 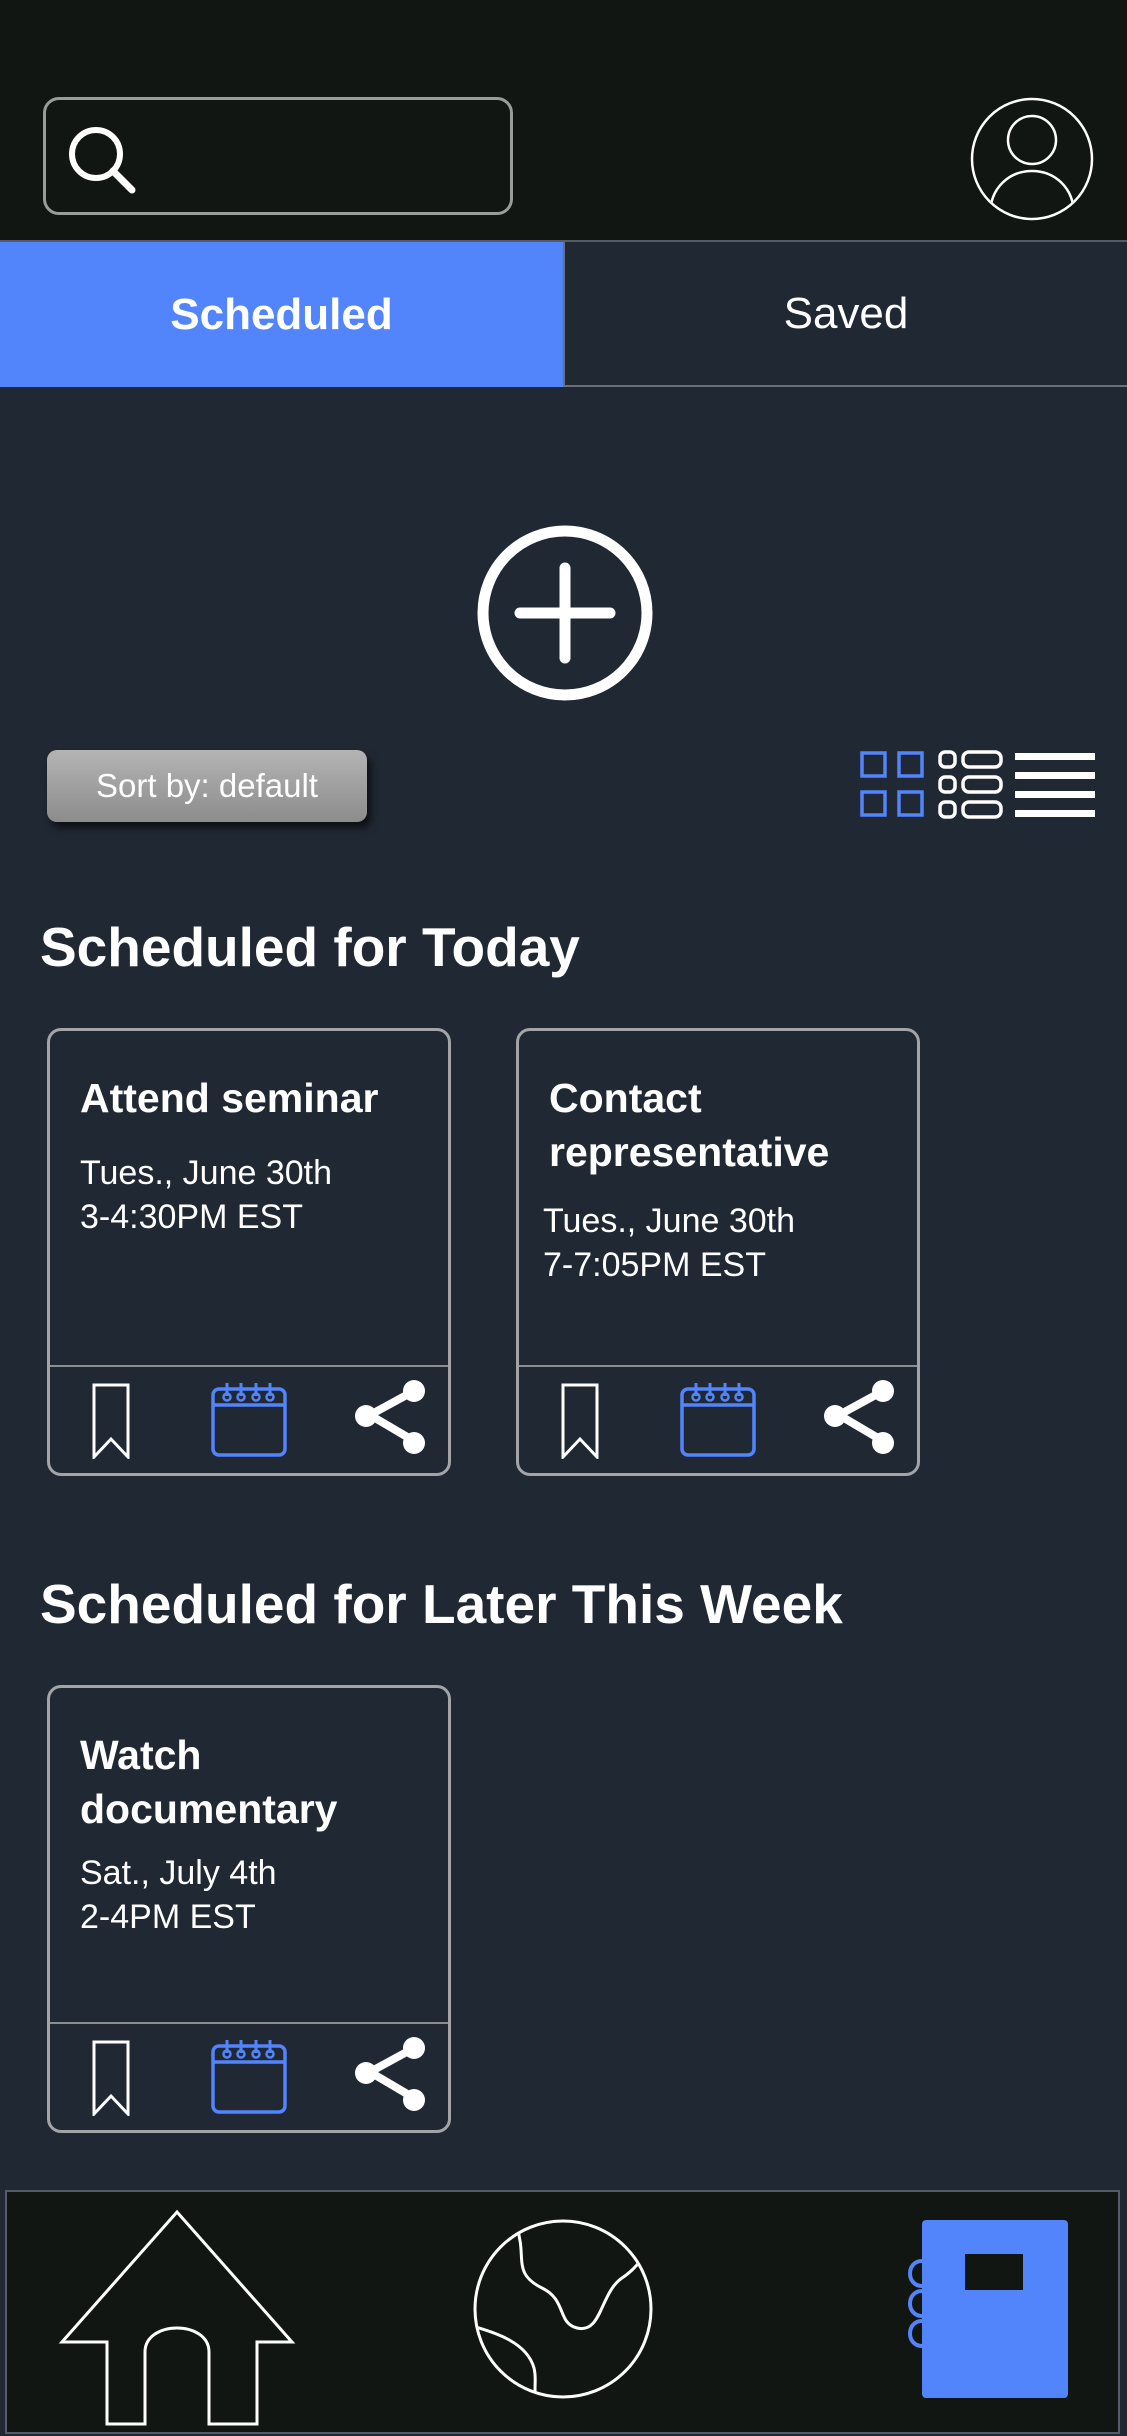 I want to click on card-list-view-icon, so click(x=970, y=784).